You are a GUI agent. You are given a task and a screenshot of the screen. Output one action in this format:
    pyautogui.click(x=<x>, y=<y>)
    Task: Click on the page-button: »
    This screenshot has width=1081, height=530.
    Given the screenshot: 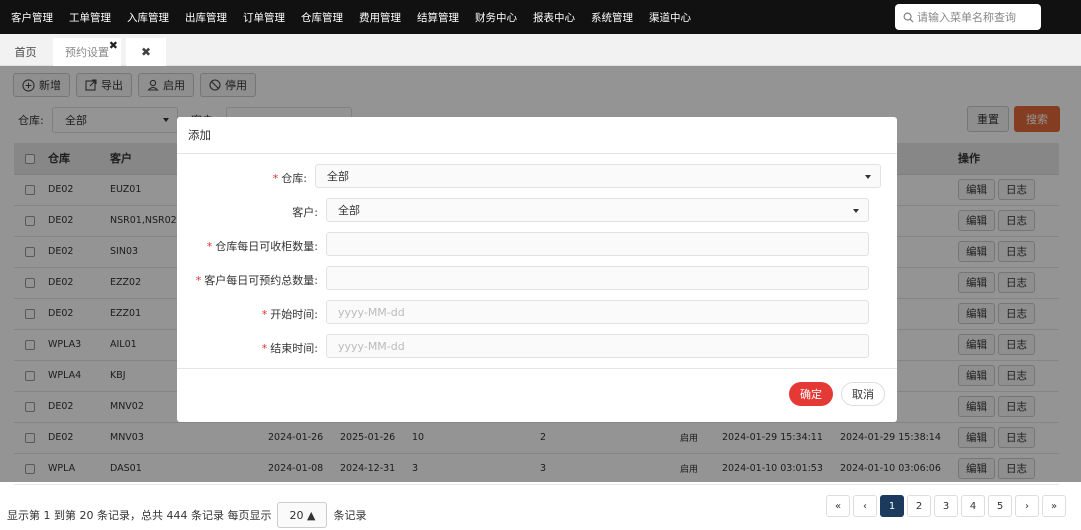 What is the action you would take?
    pyautogui.click(x=1054, y=506)
    